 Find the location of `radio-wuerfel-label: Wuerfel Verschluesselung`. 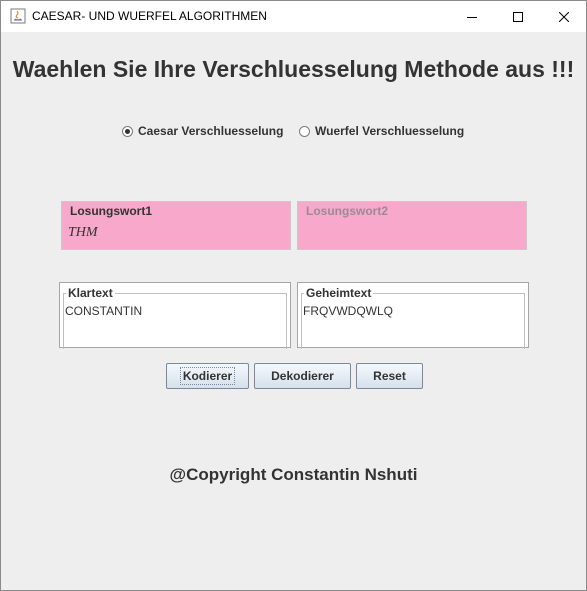

radio-wuerfel-label: Wuerfel Verschluesselung is located at coordinates (390, 131).